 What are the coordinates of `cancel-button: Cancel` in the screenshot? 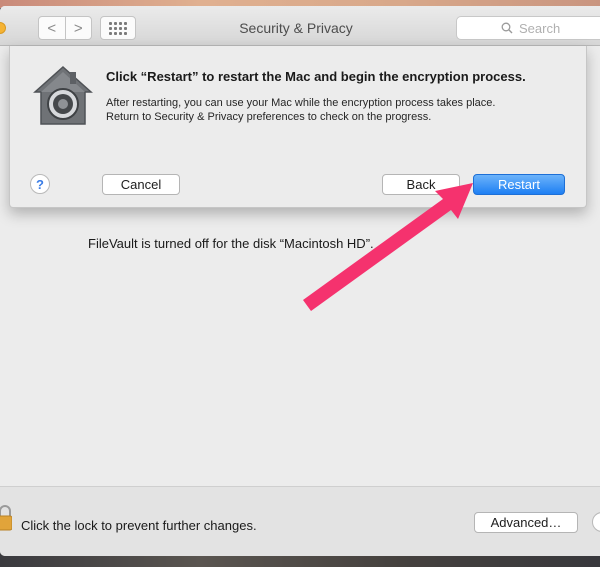 It's located at (141, 184).